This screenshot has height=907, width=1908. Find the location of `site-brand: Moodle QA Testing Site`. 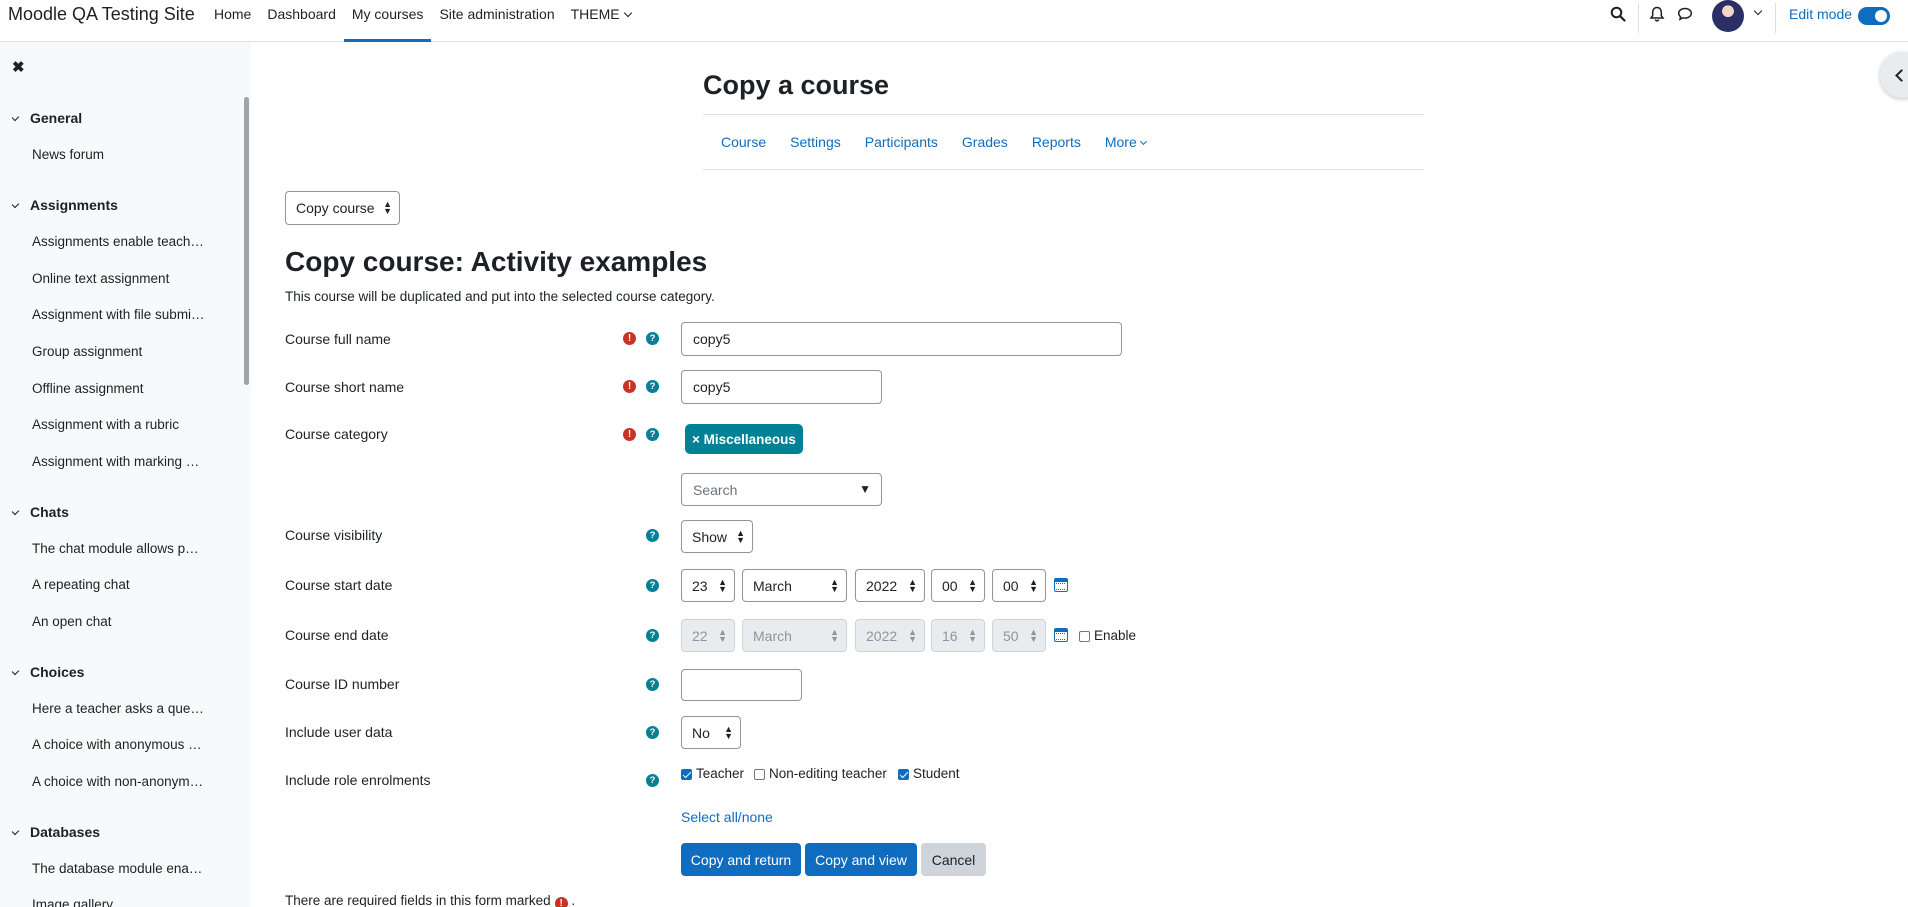

site-brand: Moodle QA Testing Site is located at coordinates (101, 14).